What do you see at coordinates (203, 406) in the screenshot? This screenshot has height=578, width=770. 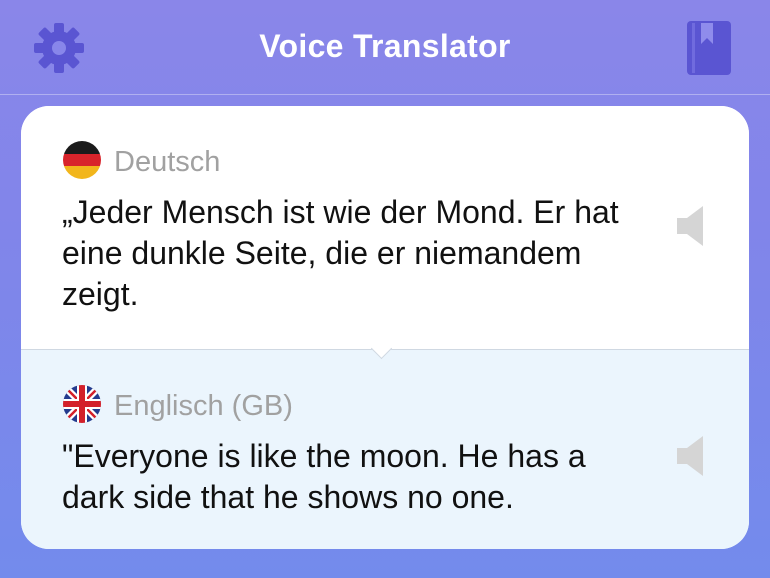 I see `target-language-label: Englisch (GB)` at bounding box center [203, 406].